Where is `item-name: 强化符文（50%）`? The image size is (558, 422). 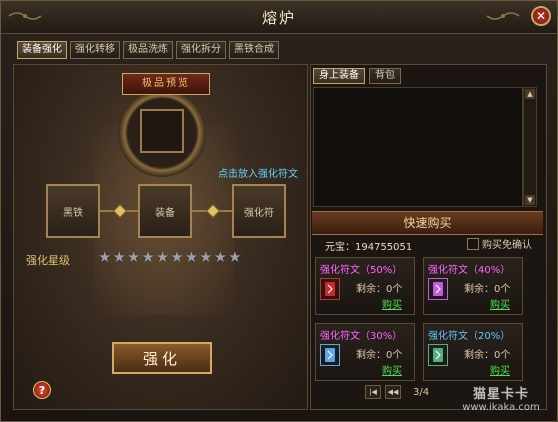 item-name: 强化符文（50%） is located at coordinates (361, 270).